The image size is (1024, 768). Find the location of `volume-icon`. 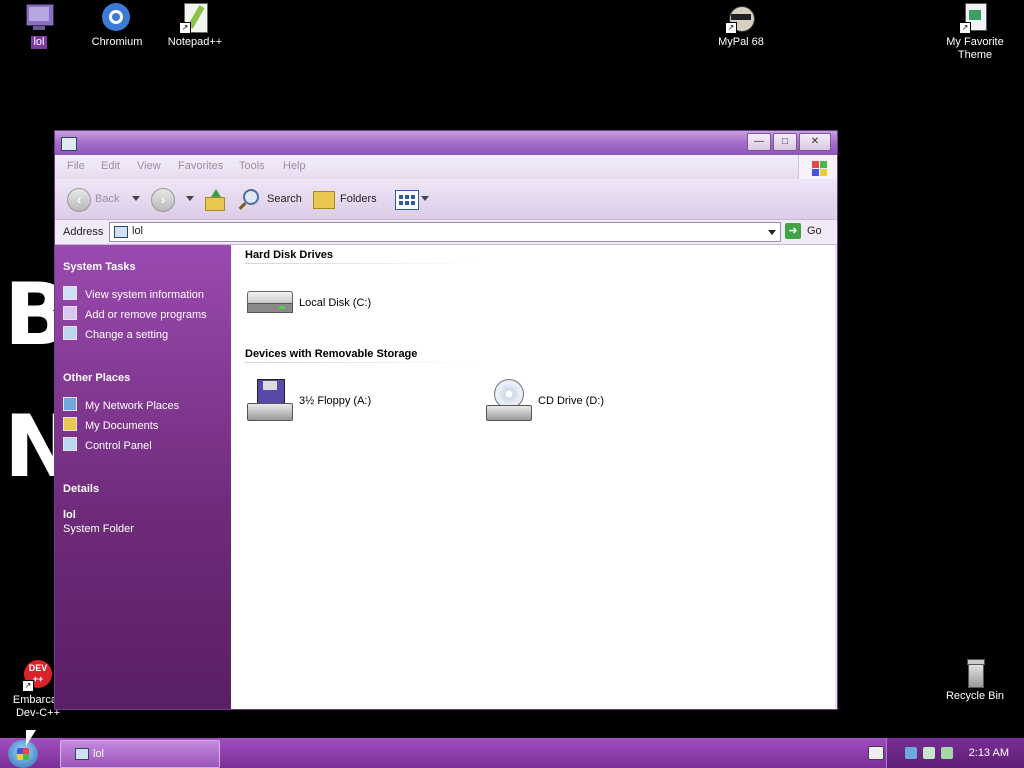

volume-icon is located at coordinates (929, 753).